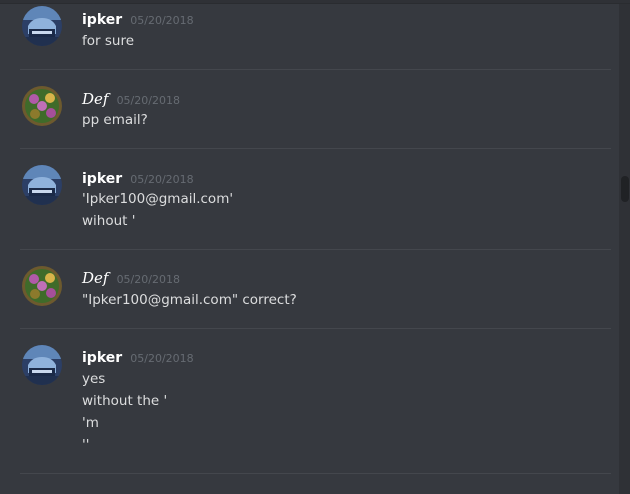 The width and height of the screenshot is (630, 494). I want to click on scrollbar-thumb, so click(625, 189).